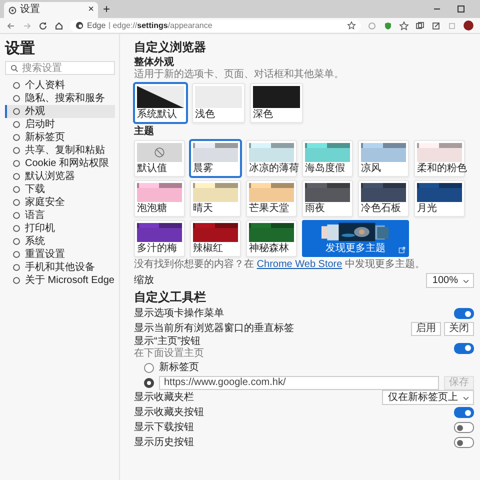 This screenshot has width=480, height=480. What do you see at coordinates (43, 25) in the screenshot?
I see `refresh-icon` at bounding box center [43, 25].